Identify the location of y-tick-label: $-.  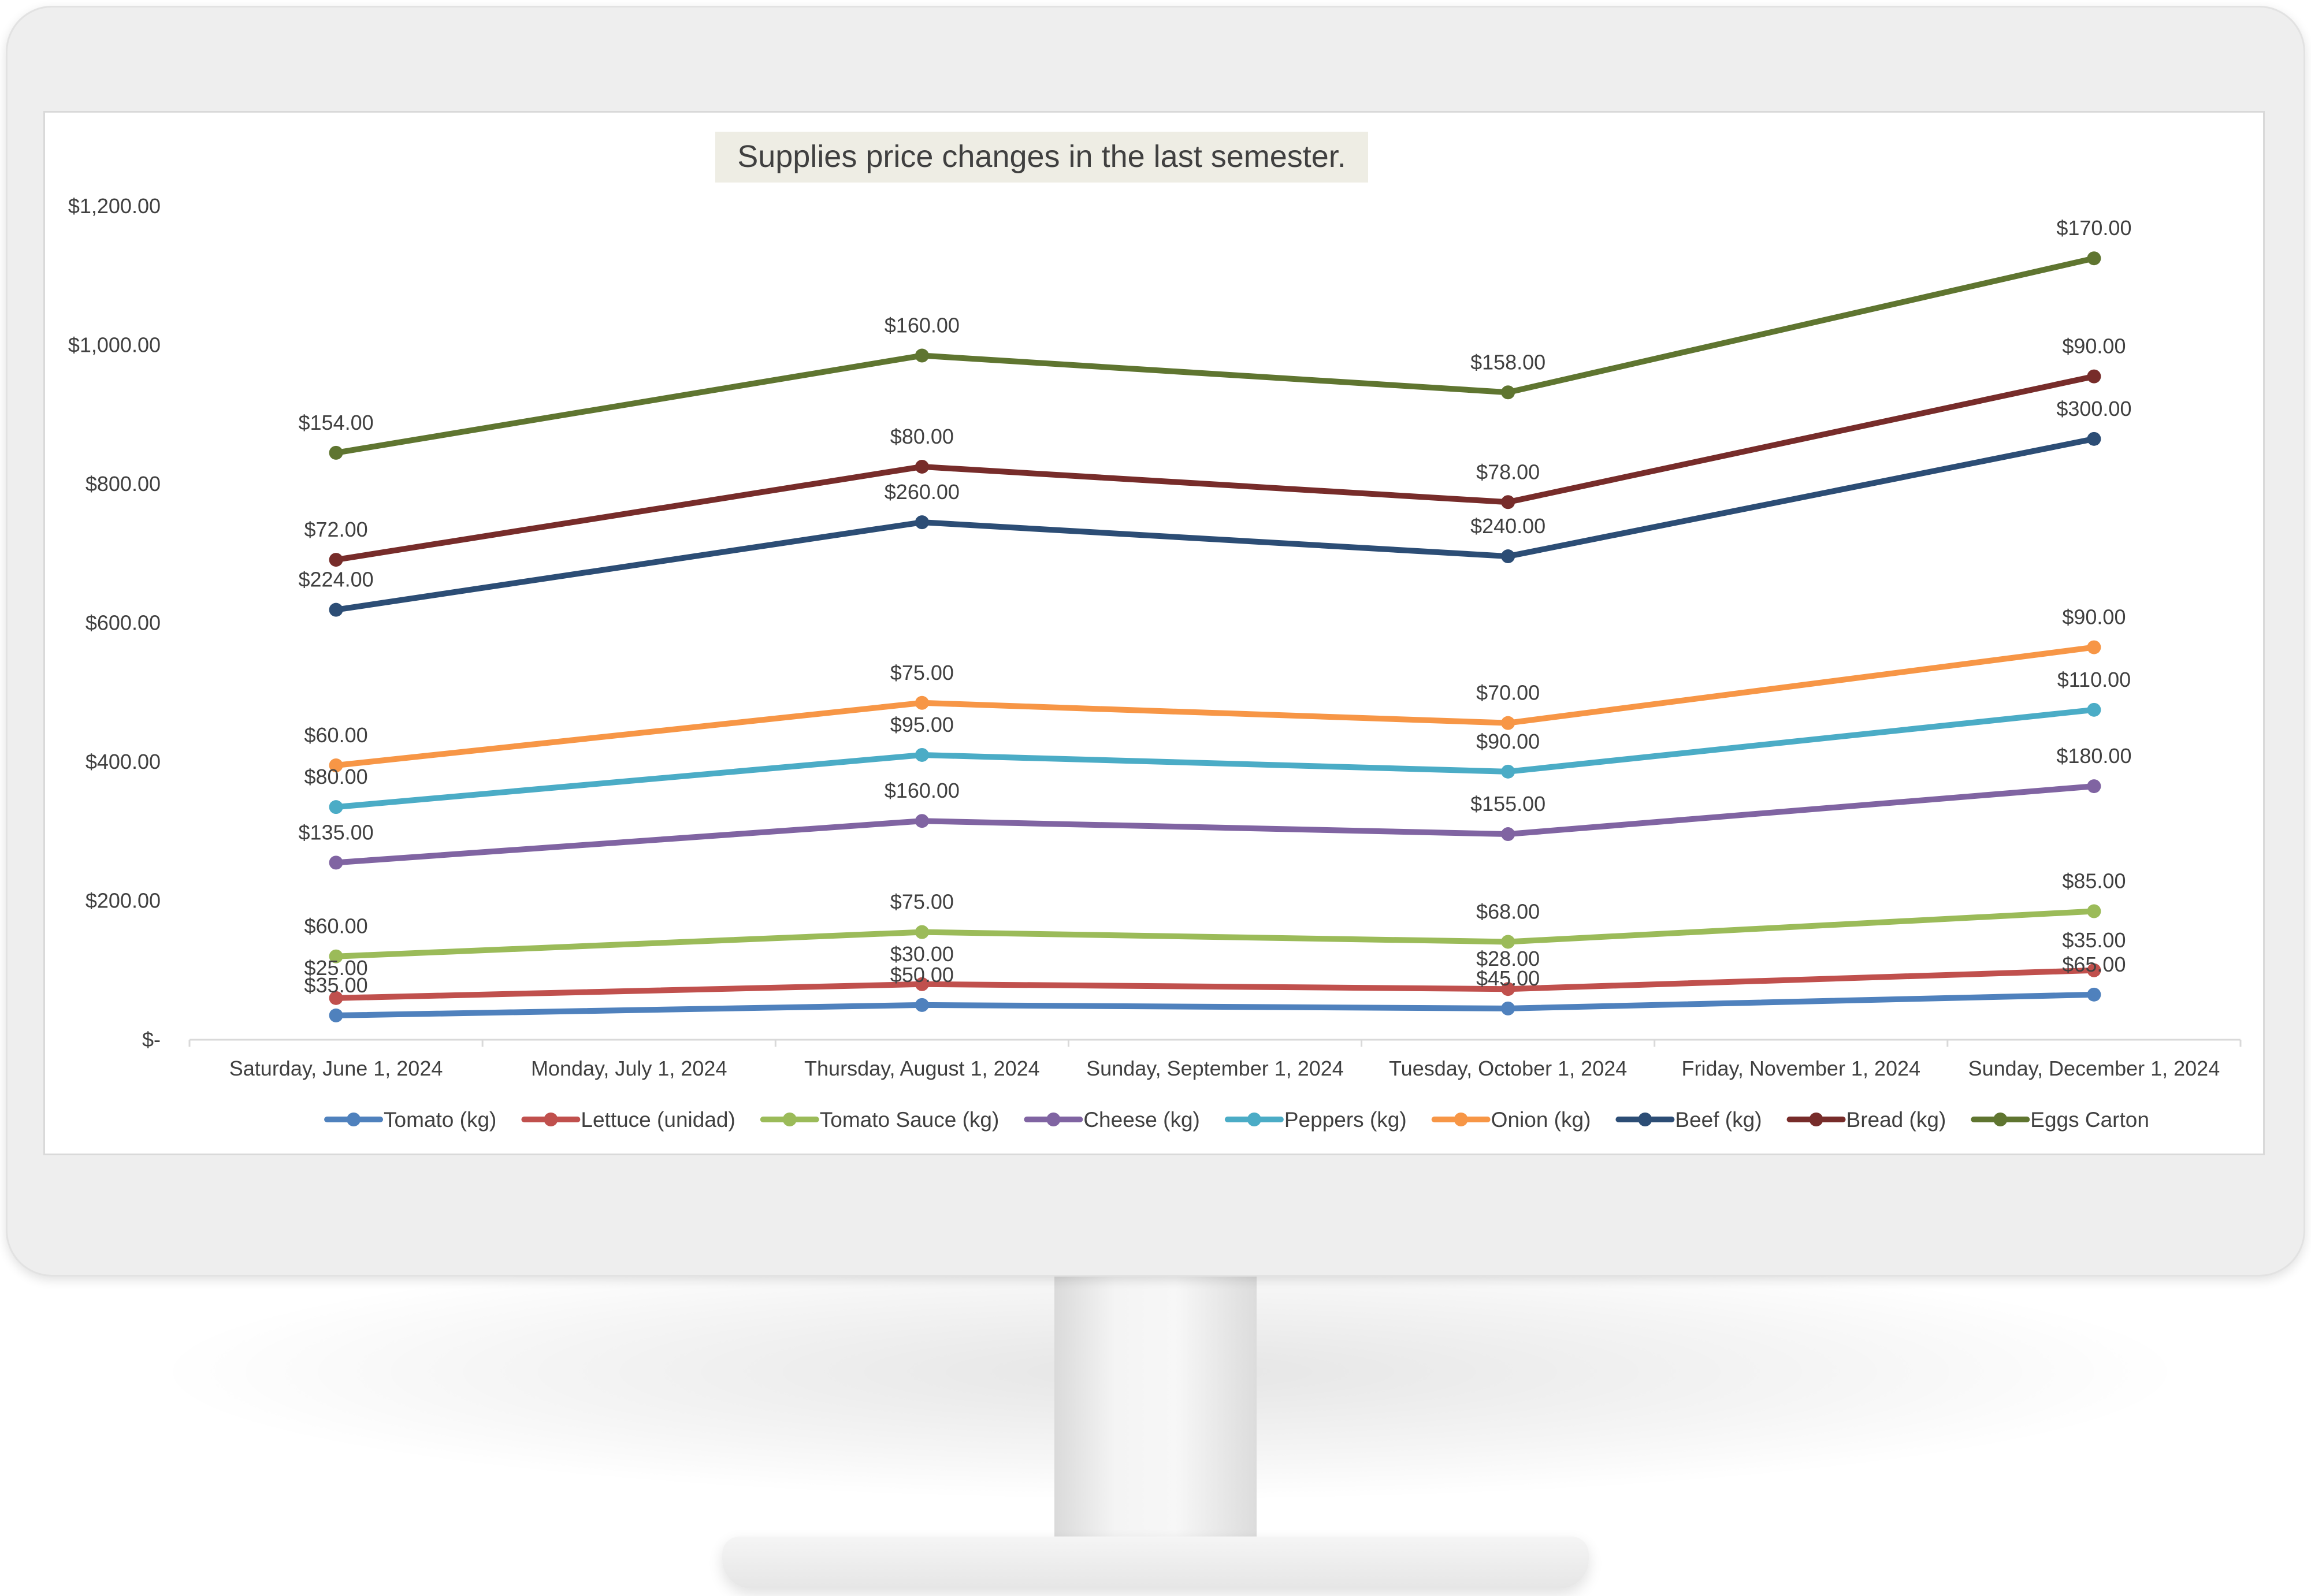
(151, 1039).